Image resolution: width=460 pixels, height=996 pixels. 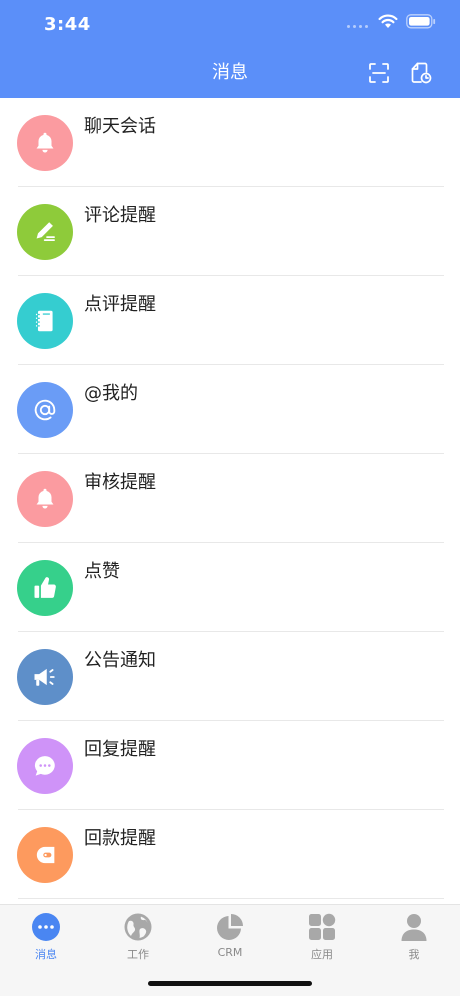 I want to click on globe-icon, so click(x=138, y=927).